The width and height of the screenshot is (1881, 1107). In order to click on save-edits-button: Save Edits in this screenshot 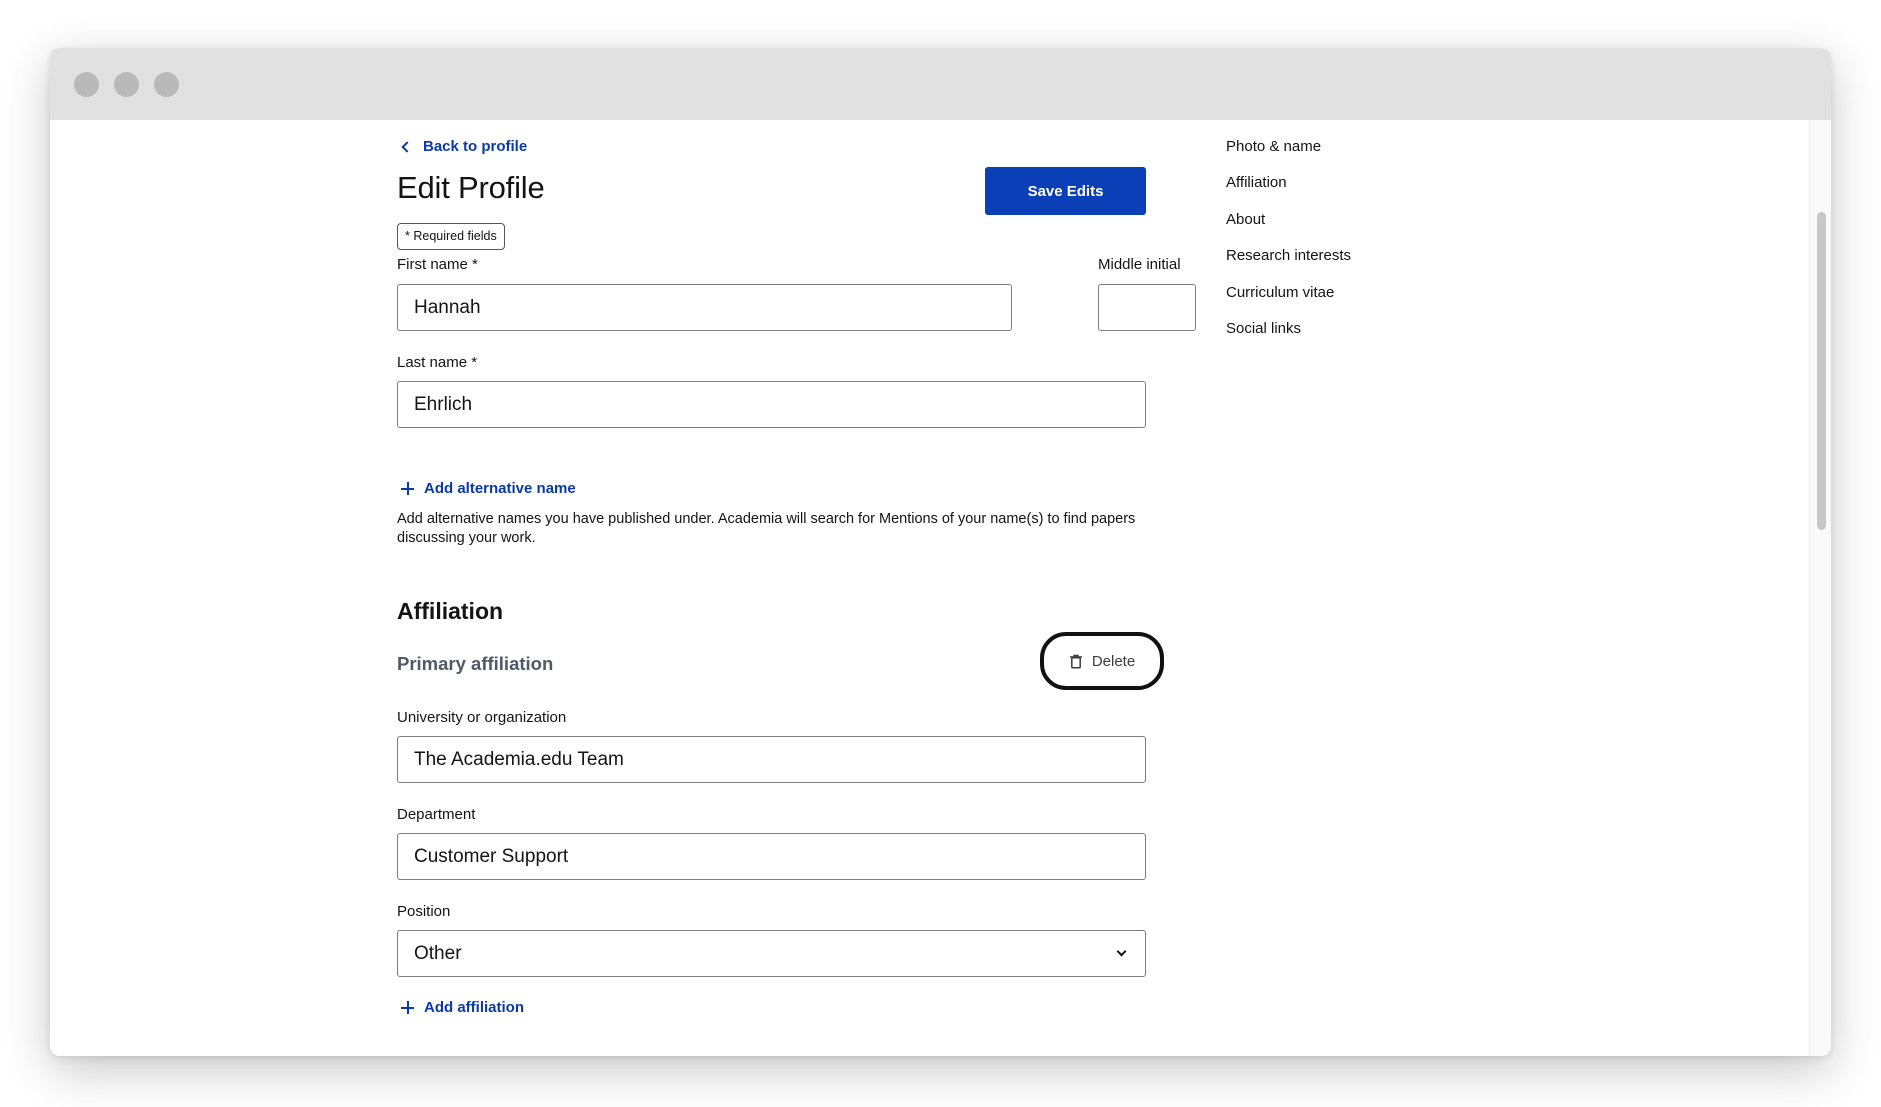, I will do `click(1065, 191)`.